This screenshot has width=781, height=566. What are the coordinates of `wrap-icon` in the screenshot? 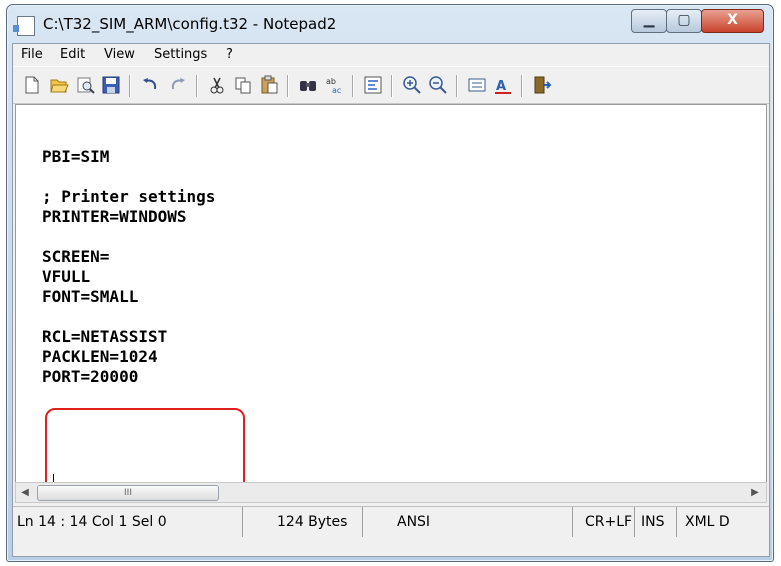 It's located at (373, 85).